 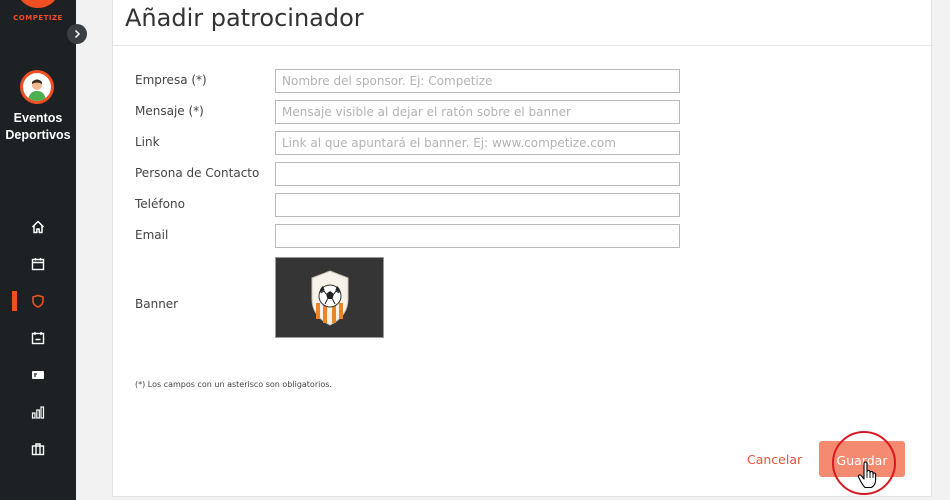 I want to click on link-label: Link, so click(x=147, y=142).